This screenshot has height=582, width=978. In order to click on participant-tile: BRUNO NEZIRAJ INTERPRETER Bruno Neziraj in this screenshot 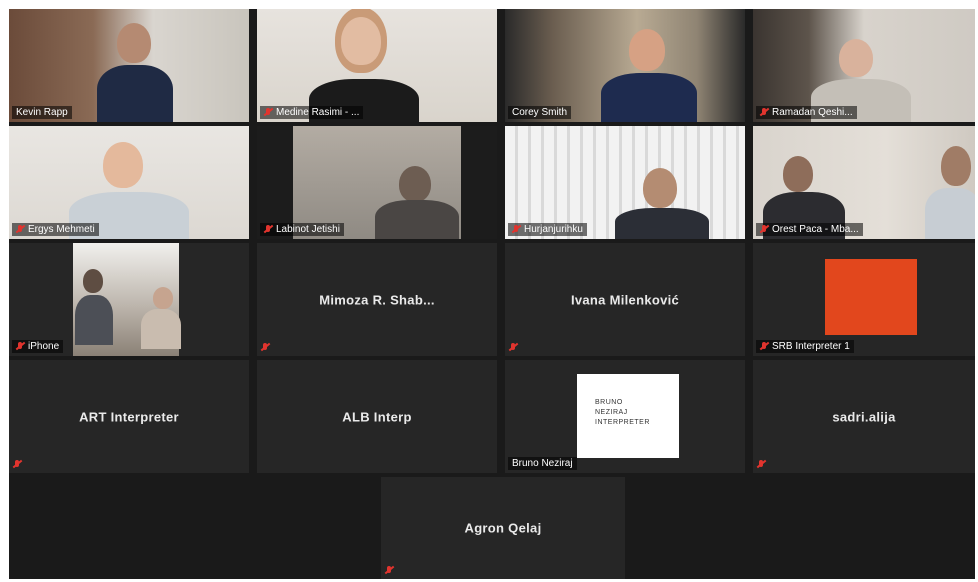, I will do `click(625, 416)`.